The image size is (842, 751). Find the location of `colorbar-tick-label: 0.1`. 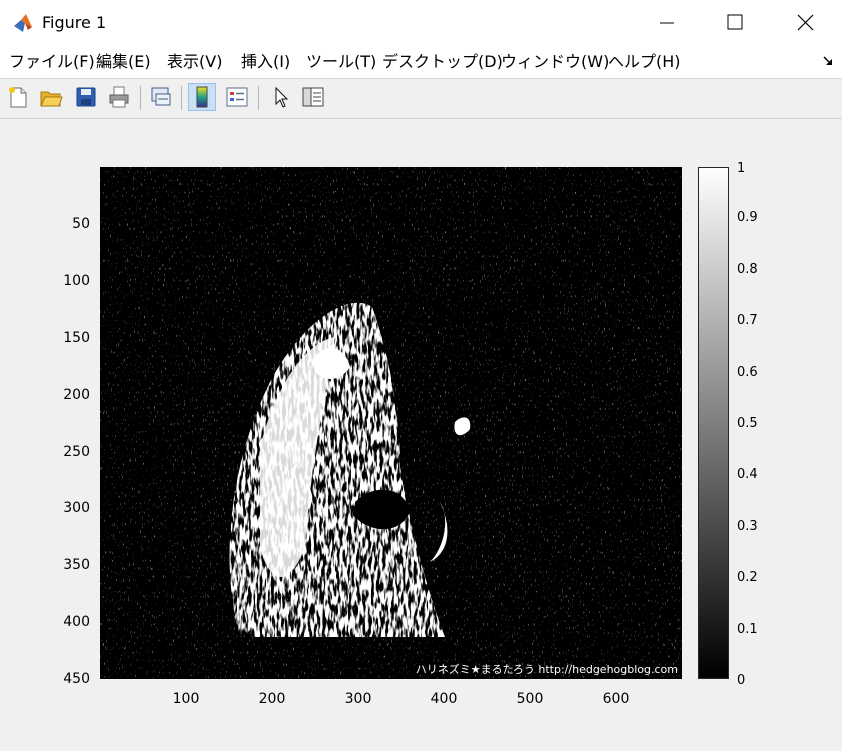

colorbar-tick-label: 0.1 is located at coordinates (747, 629).